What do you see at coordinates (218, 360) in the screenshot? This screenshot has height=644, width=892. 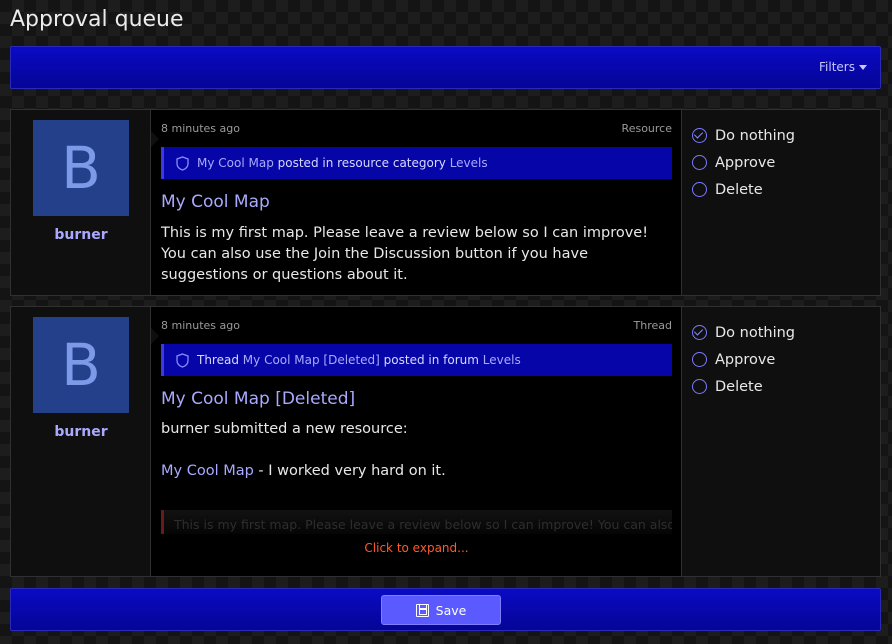 I see `notice-prefix: Thread` at bounding box center [218, 360].